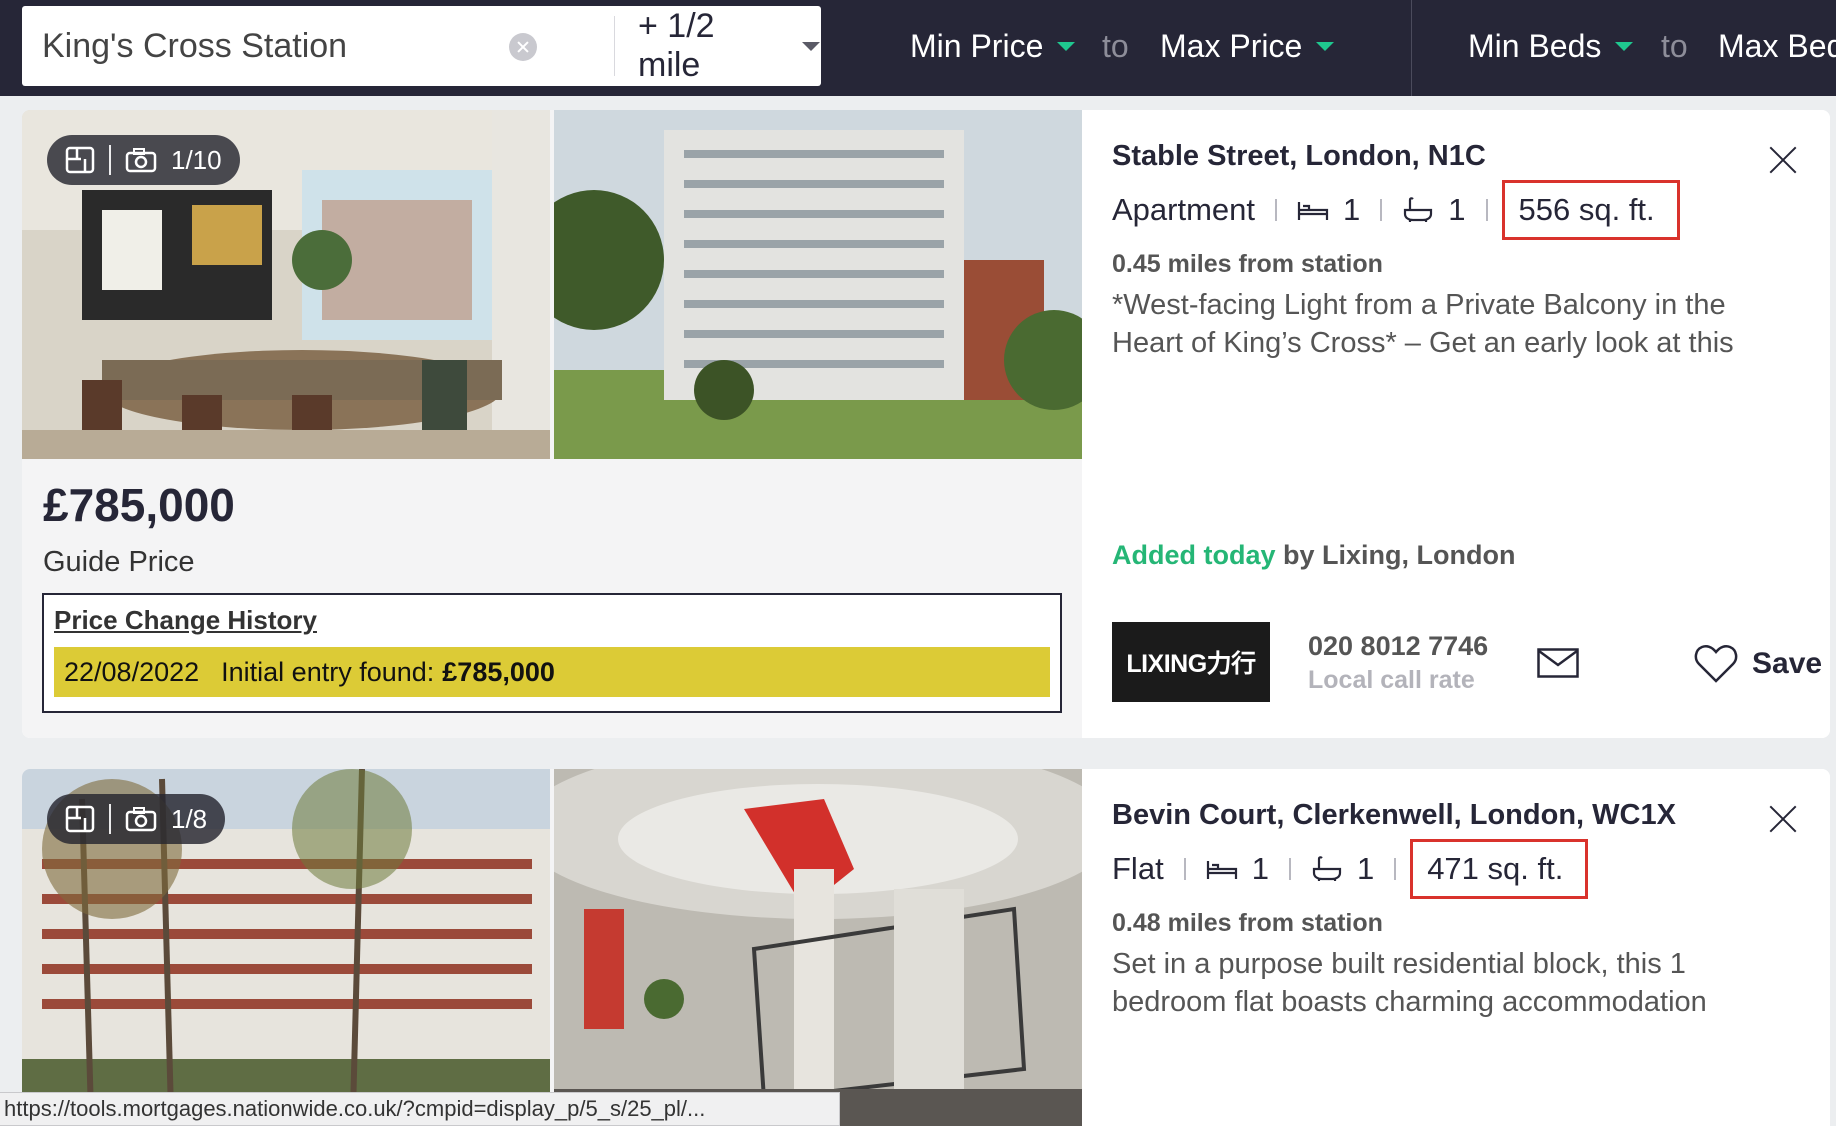 This screenshot has height=1126, width=1836. I want to click on property-type: Flat, so click(1138, 868).